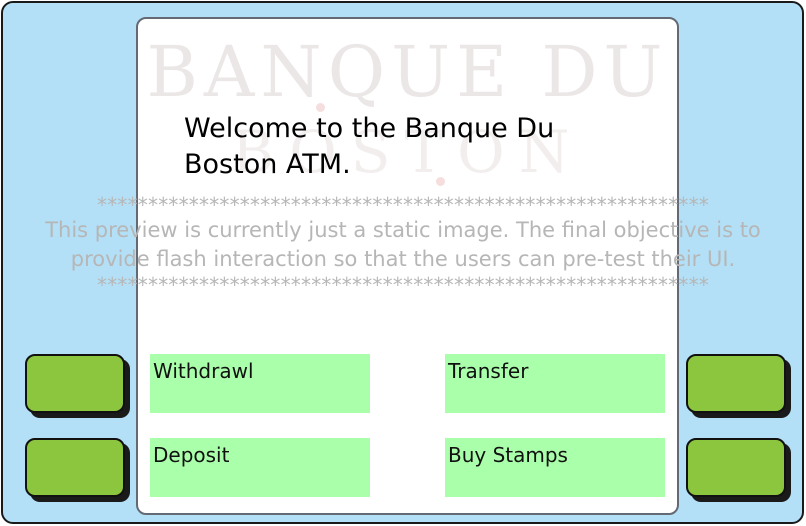 The image size is (806, 526). Describe the element at coordinates (555, 467) in the screenshot. I see `buy-stamps-button: Buy Stamps` at that location.